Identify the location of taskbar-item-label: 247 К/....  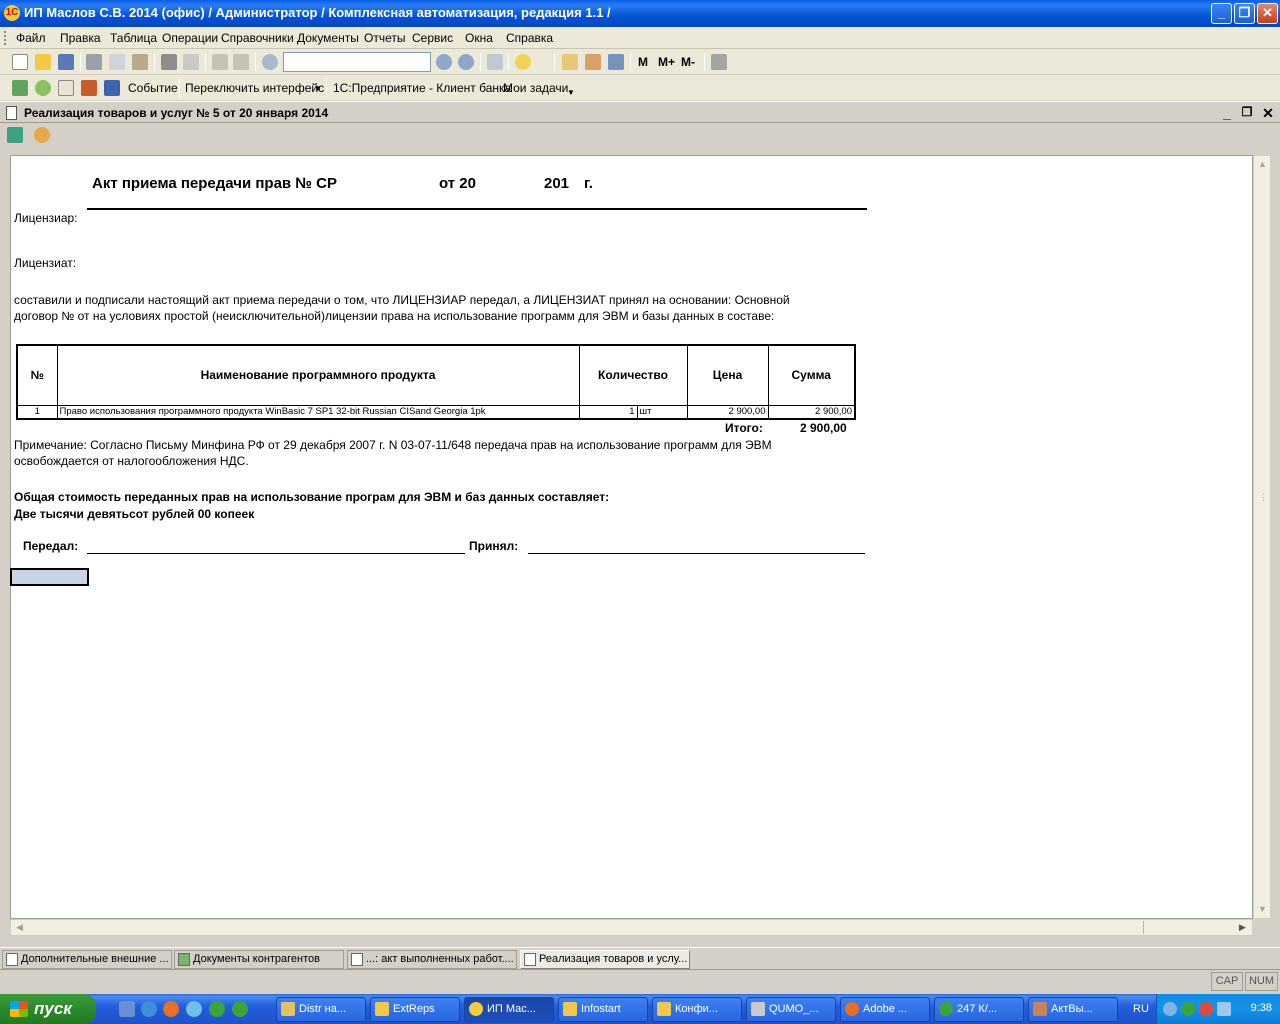
(977, 1009).